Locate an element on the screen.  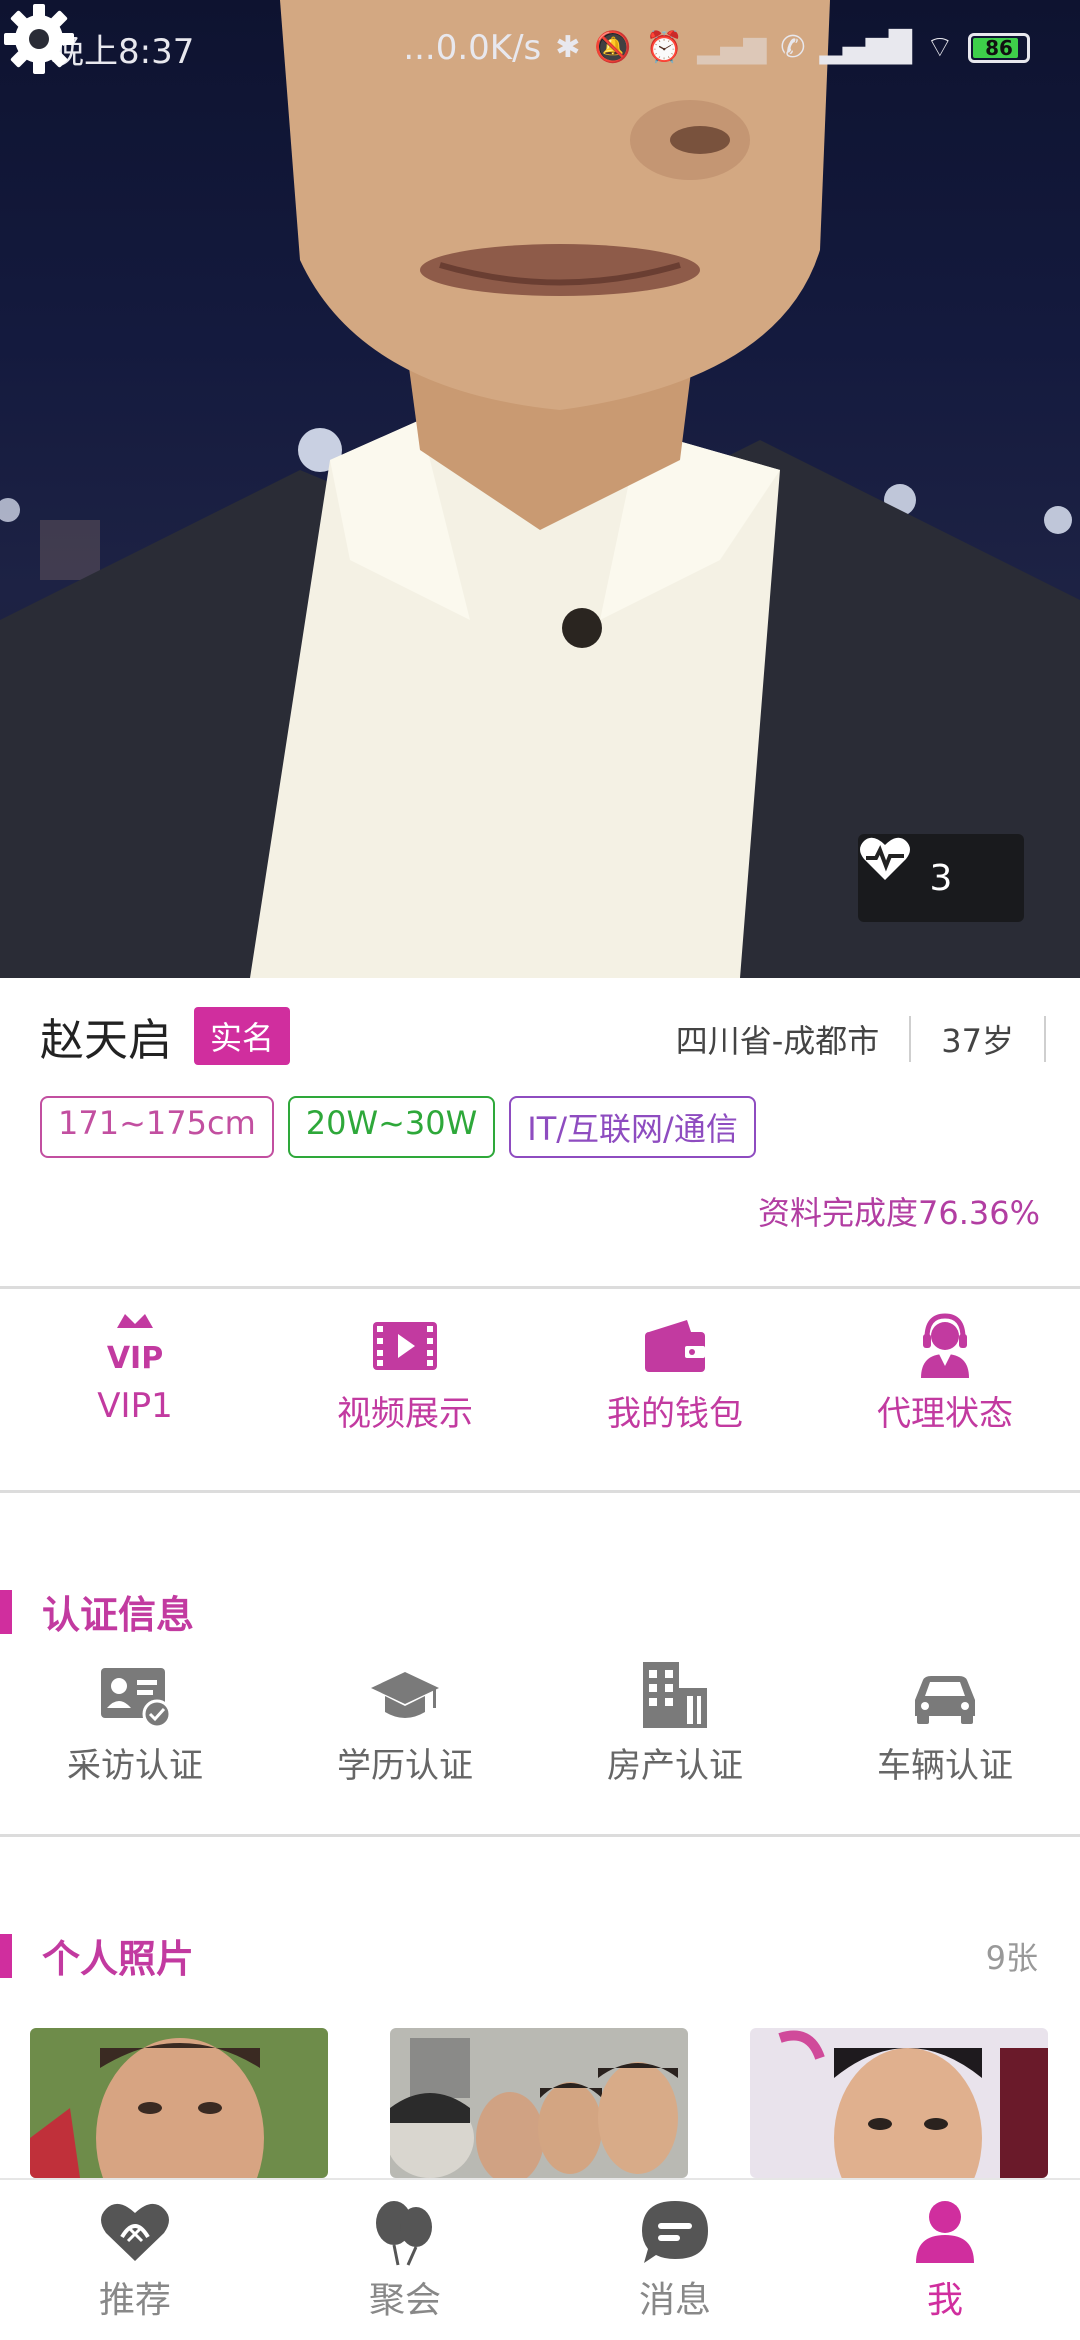
interview-cert-button: 采访认证 is located at coordinates (135, 1723).